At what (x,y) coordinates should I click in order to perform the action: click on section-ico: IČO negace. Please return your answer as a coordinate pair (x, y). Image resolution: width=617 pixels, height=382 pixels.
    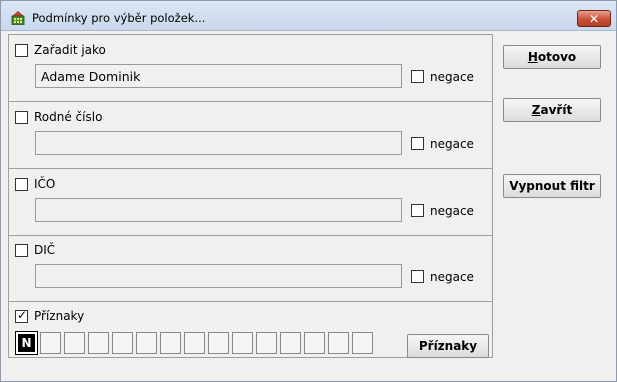
    Looking at the image, I should click on (250, 202).